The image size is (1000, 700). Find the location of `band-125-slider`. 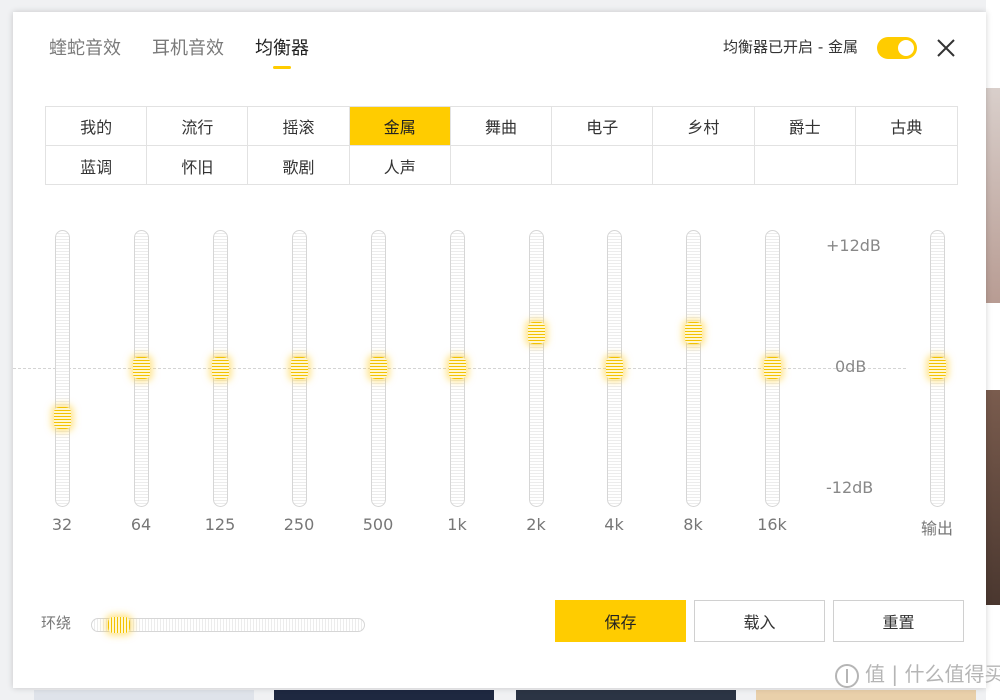

band-125-slider is located at coordinates (220, 368).